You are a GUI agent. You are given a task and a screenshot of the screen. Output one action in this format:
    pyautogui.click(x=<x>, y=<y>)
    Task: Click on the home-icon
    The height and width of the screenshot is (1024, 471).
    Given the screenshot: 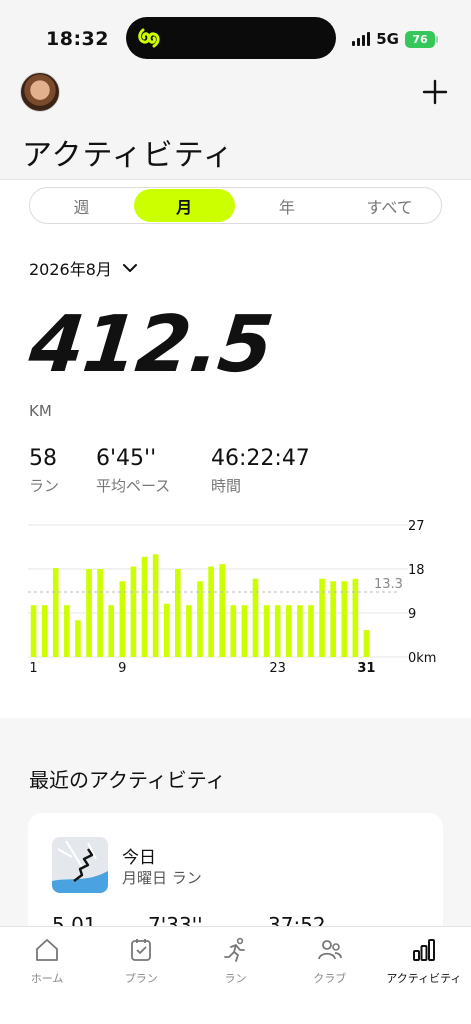 What is the action you would take?
    pyautogui.click(x=47, y=950)
    